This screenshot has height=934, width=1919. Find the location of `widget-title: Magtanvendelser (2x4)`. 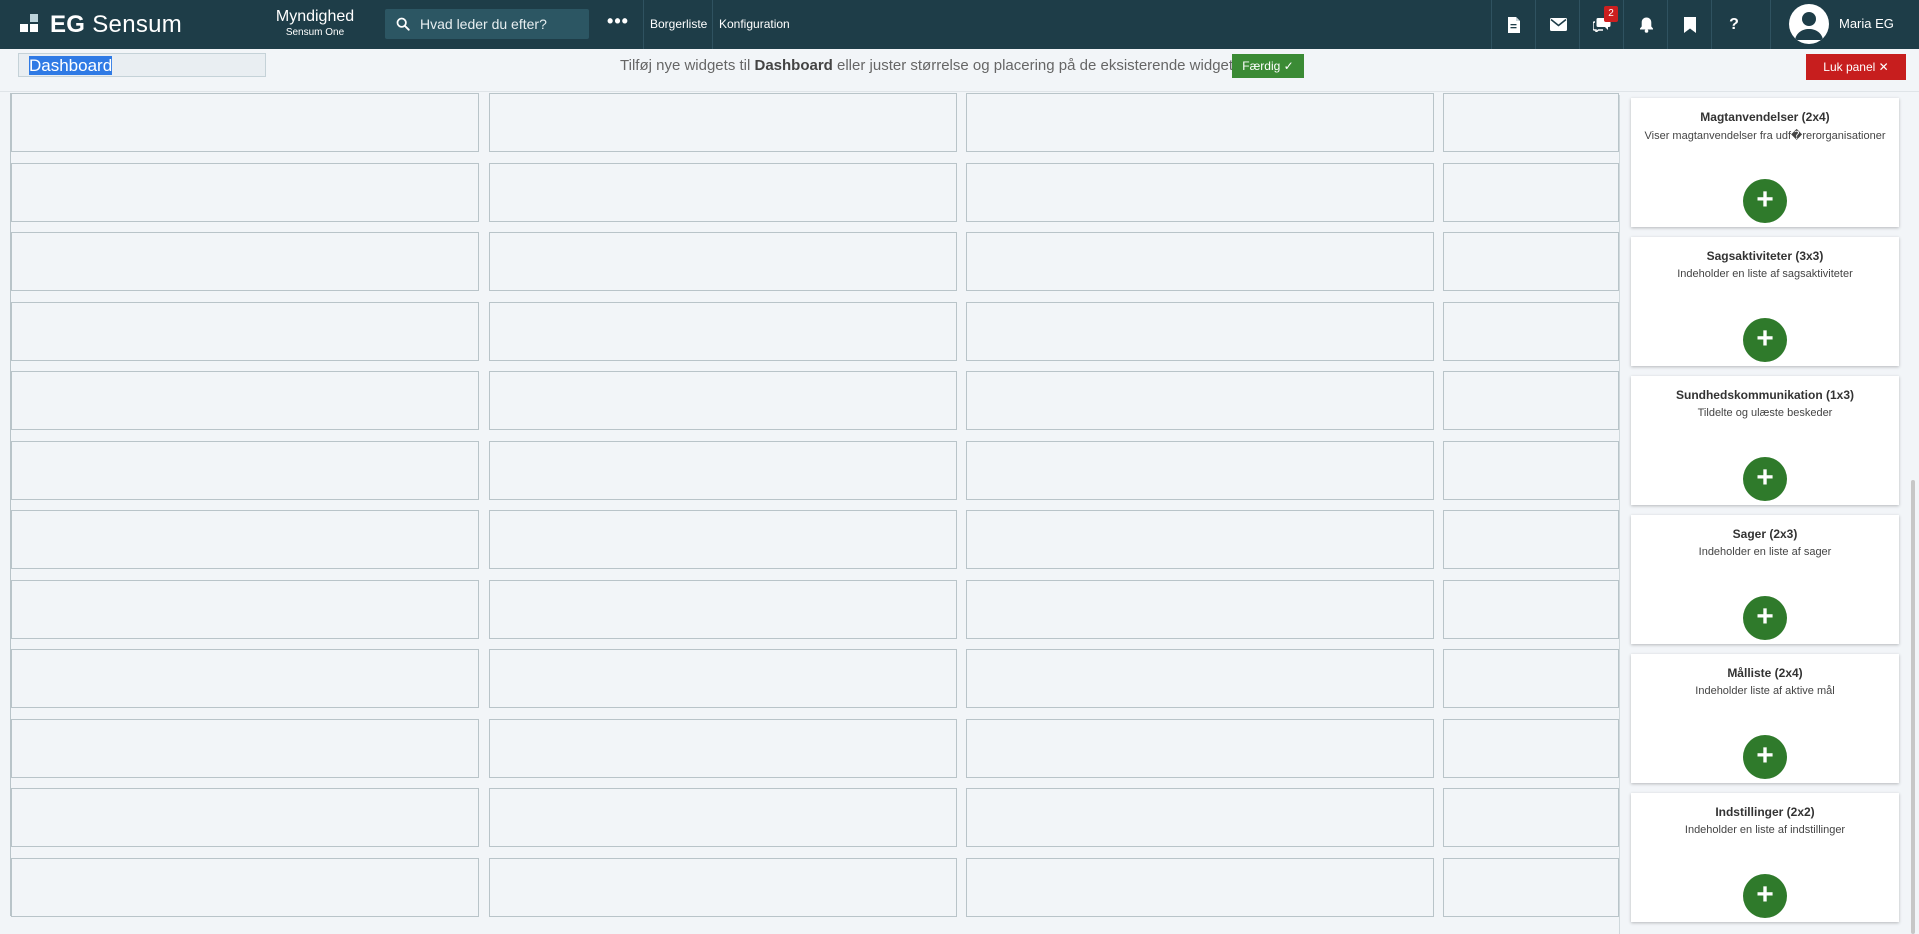

widget-title: Magtanvendelser (2x4) is located at coordinates (1765, 117).